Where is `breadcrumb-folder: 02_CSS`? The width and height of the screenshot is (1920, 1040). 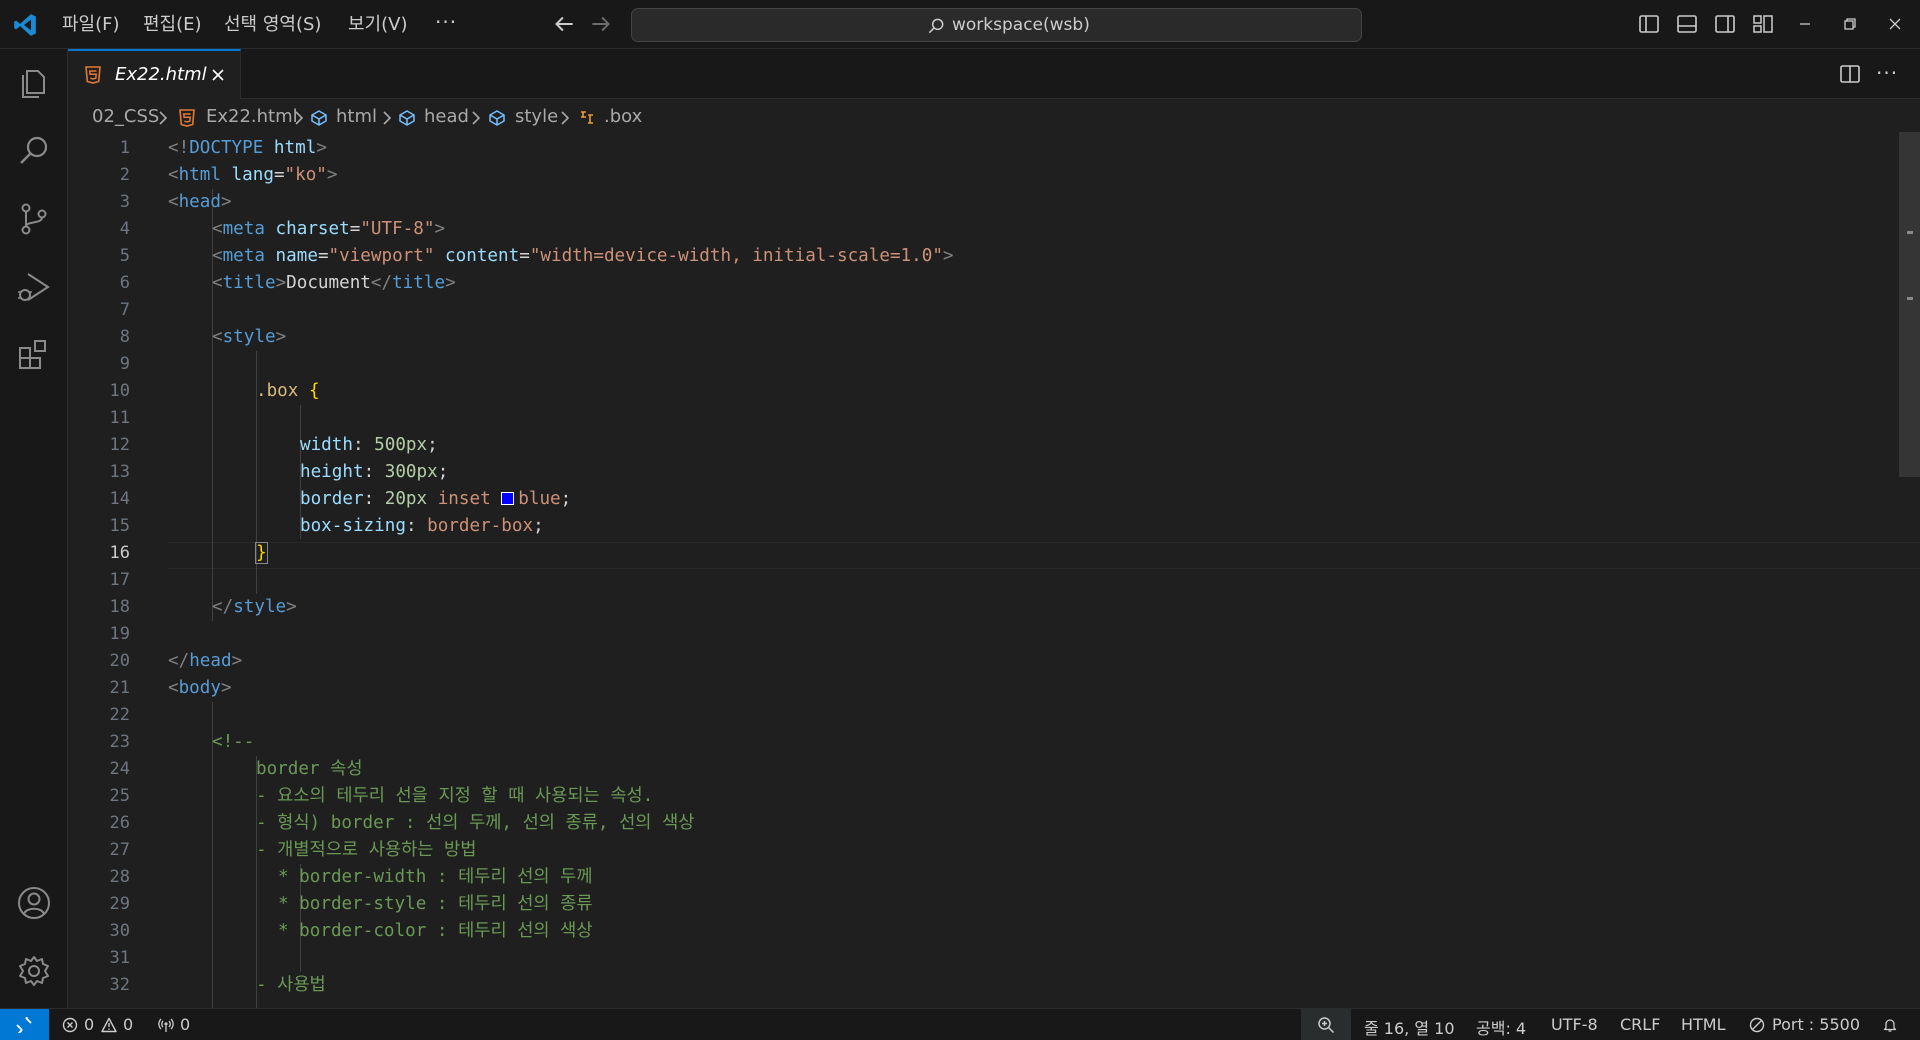 breadcrumb-folder: 02_CSS is located at coordinates (125, 116).